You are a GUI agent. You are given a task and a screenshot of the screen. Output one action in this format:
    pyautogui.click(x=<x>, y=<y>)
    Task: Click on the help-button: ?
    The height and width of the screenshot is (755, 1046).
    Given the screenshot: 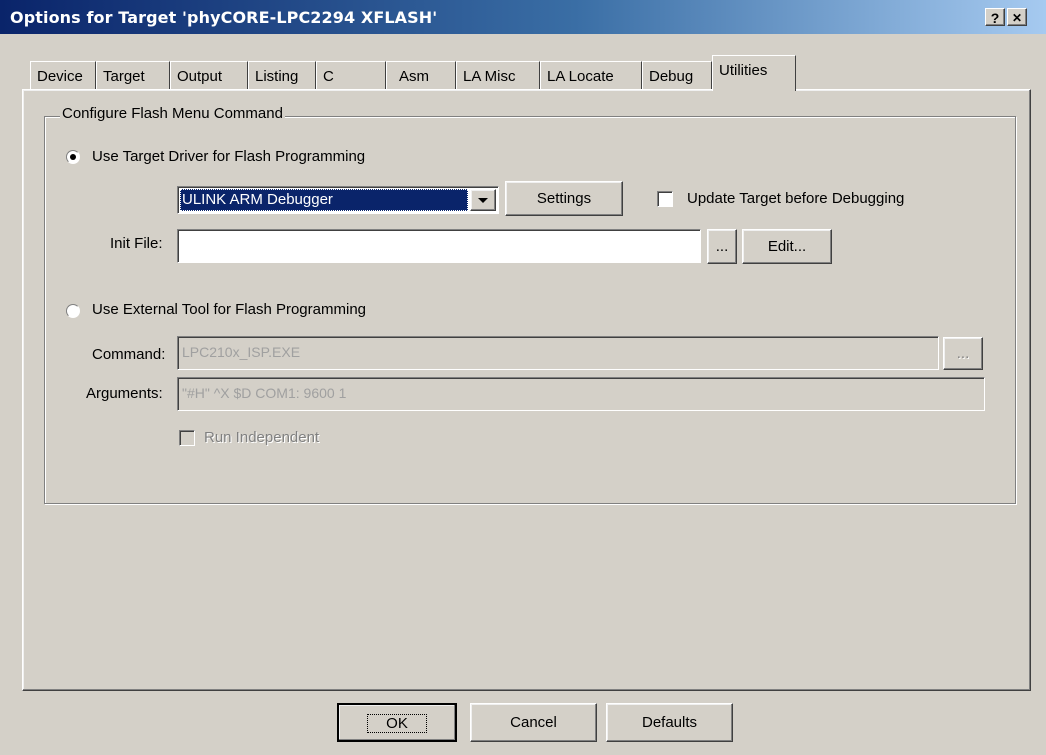 What is the action you would take?
    pyautogui.click(x=995, y=17)
    